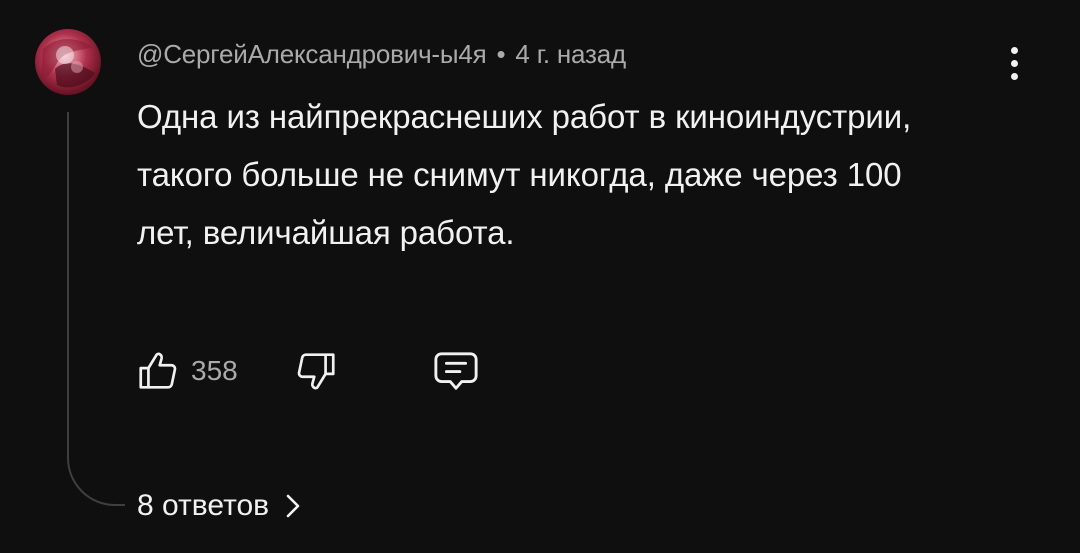  I want to click on comment-time: 4 г. назад, so click(570, 54).